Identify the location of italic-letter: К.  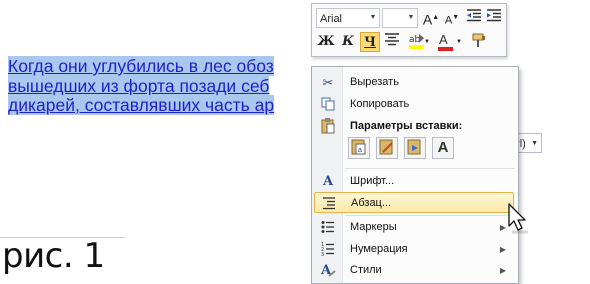
(348, 41).